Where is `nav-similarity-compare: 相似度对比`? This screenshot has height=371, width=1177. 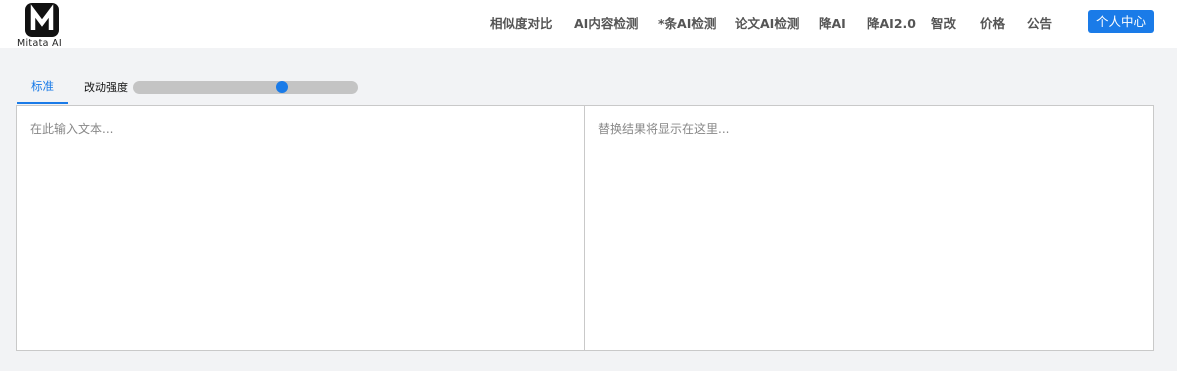 nav-similarity-compare: 相似度对比 is located at coordinates (521, 22).